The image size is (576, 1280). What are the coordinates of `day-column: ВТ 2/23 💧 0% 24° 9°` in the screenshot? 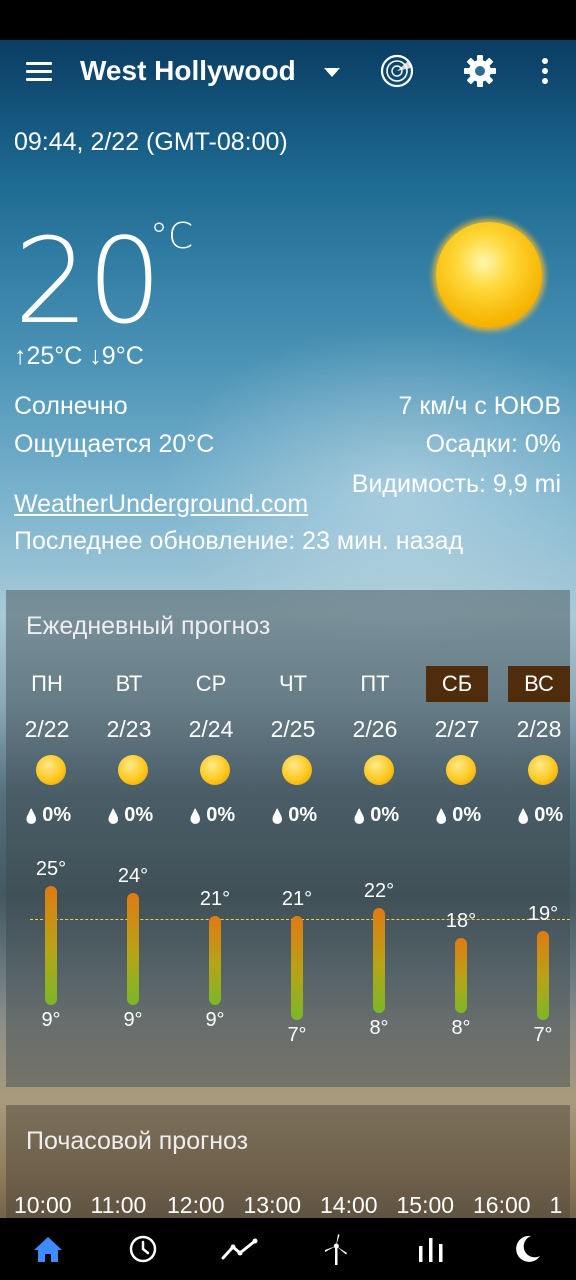 It's located at (129, 838).